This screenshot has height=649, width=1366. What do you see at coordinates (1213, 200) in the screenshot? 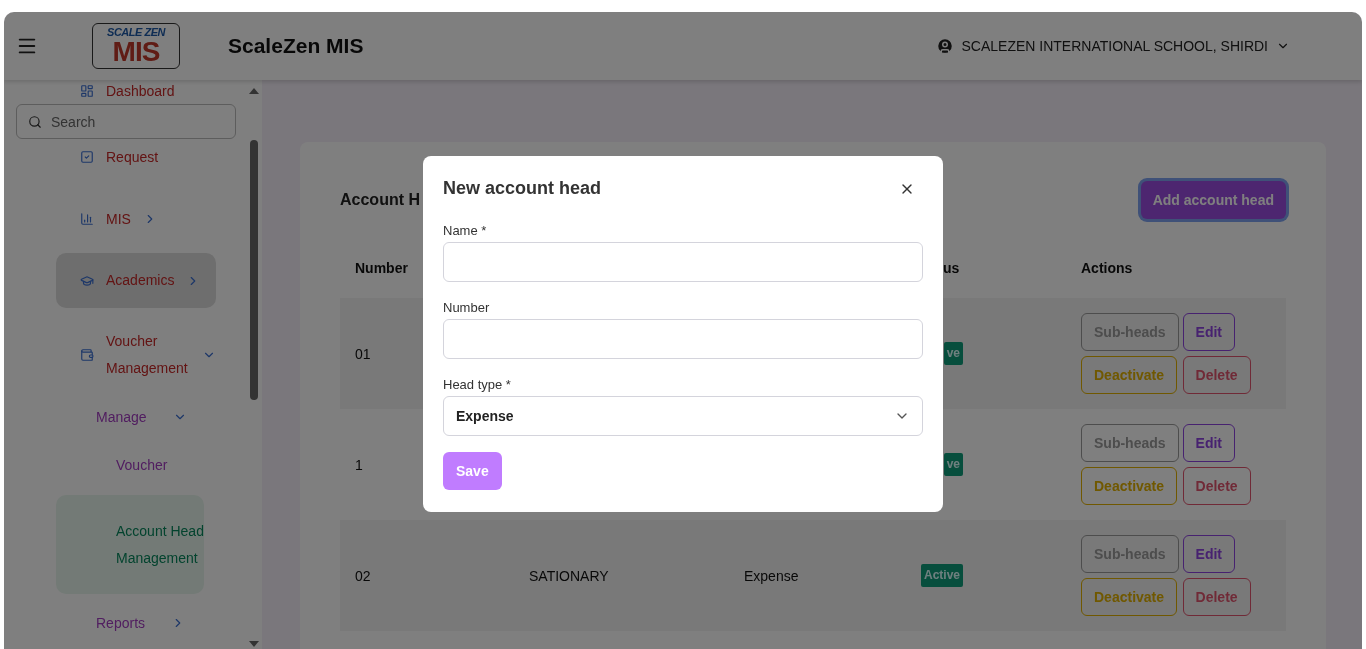
I see `add-account-head-button: Add account head` at bounding box center [1213, 200].